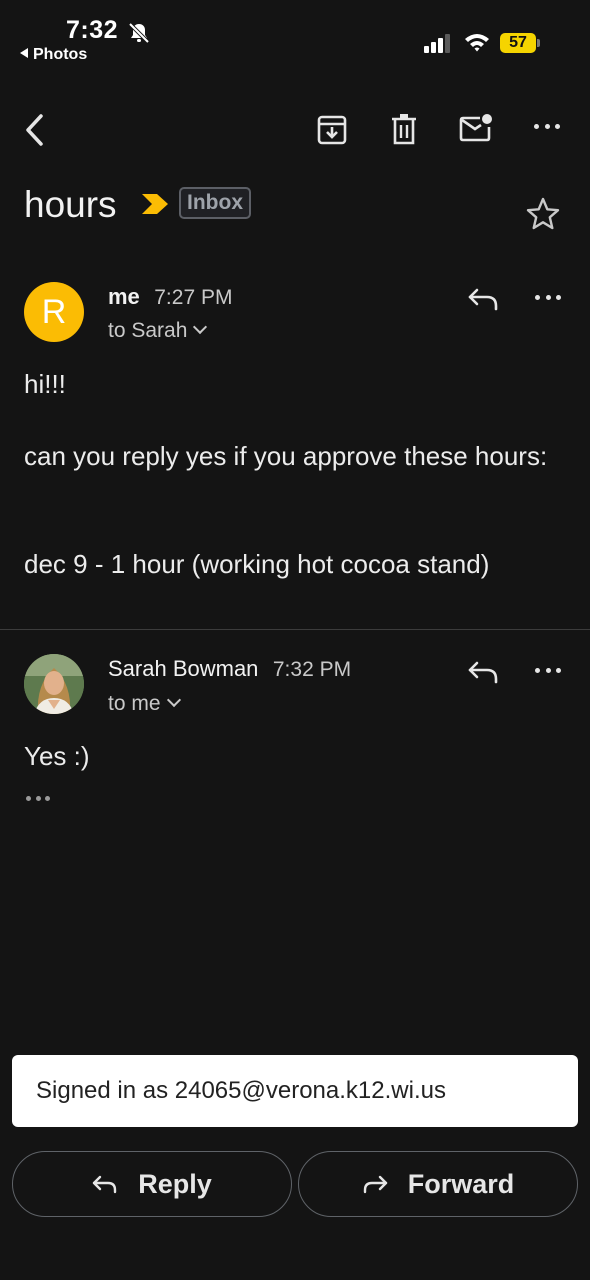  I want to click on recipient-line: to me, so click(134, 703).